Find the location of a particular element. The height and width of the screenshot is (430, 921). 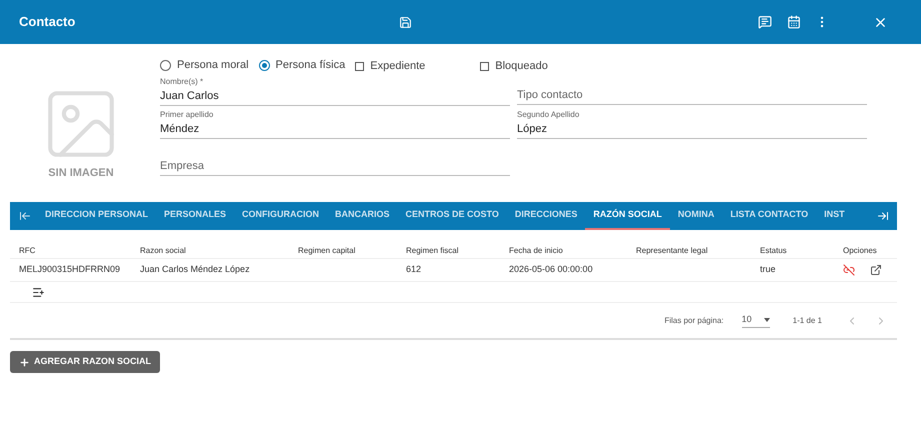

tab: NOMINA is located at coordinates (696, 216).